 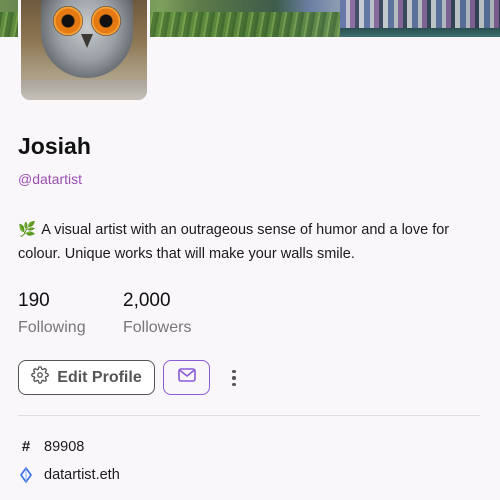 What do you see at coordinates (52, 327) in the screenshot?
I see `following-label: Following` at bounding box center [52, 327].